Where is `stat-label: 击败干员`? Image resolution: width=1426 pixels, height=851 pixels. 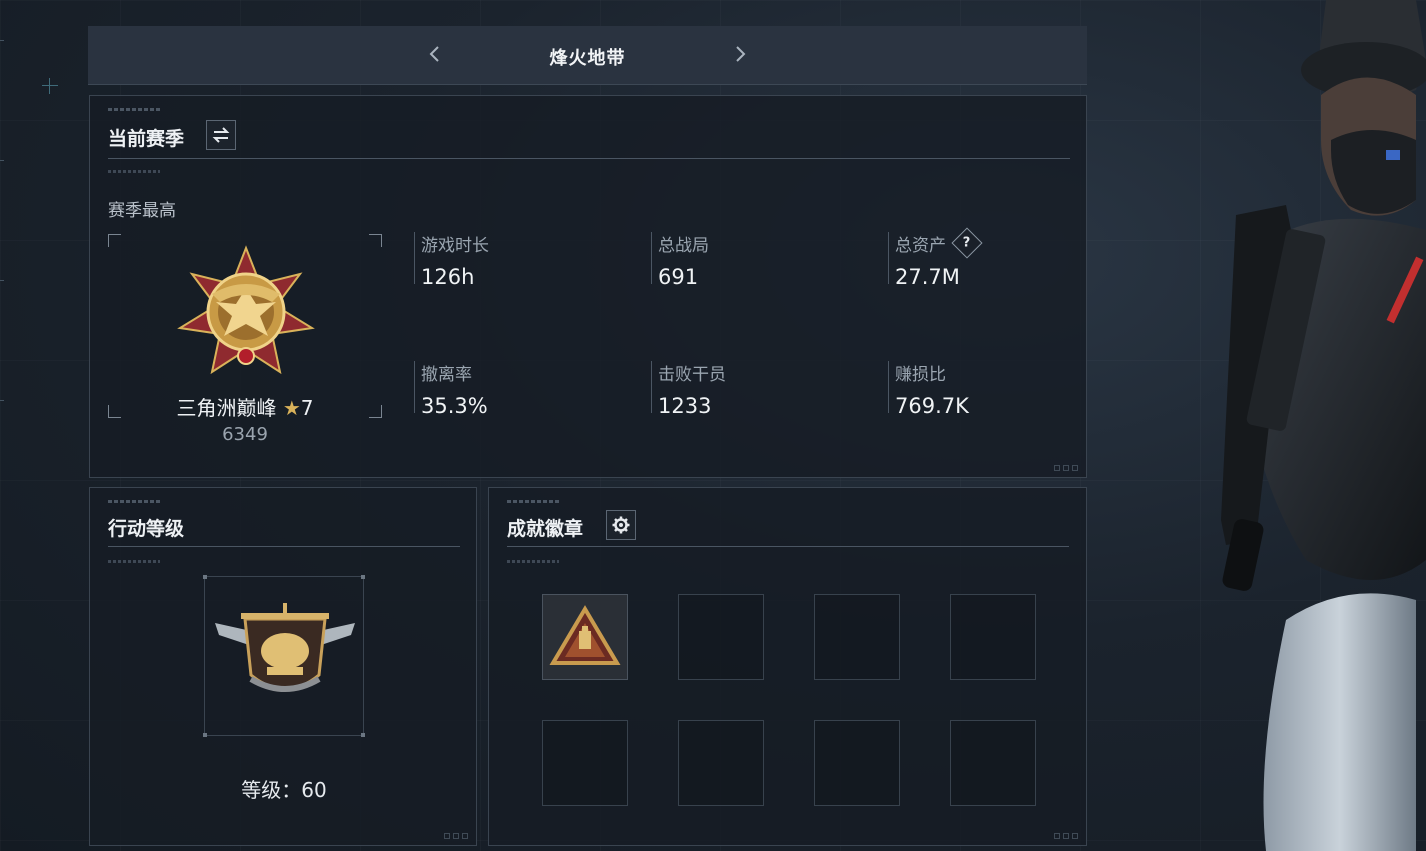 stat-label: 击败干员 is located at coordinates (692, 374).